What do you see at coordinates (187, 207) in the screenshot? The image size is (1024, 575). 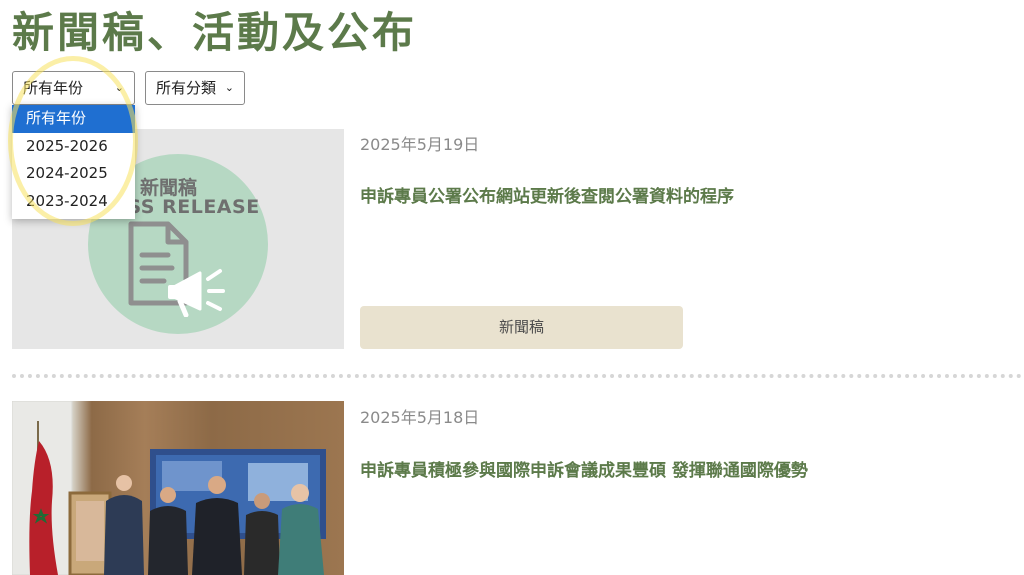 I see `thumbnail-subtitle: ESS RELEASE` at bounding box center [187, 207].